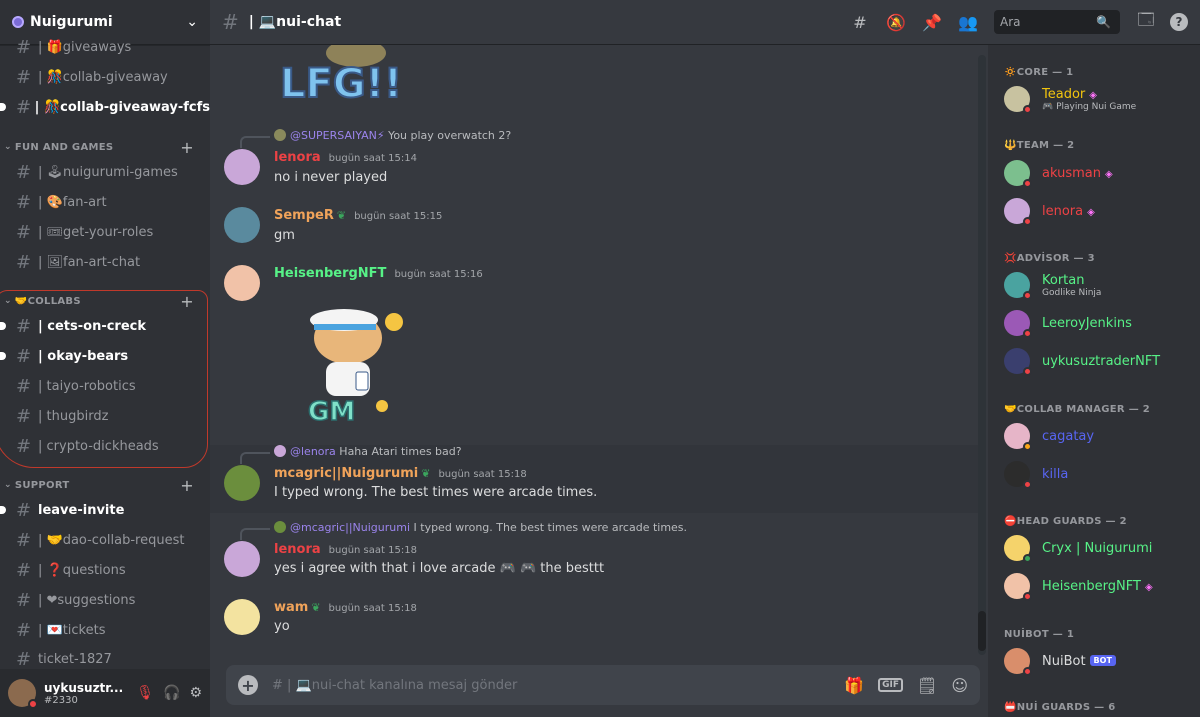 Image resolution: width=1200 pixels, height=717 pixels. Describe the element at coordinates (860, 22) in the screenshot. I see `threads-icon: #` at that location.